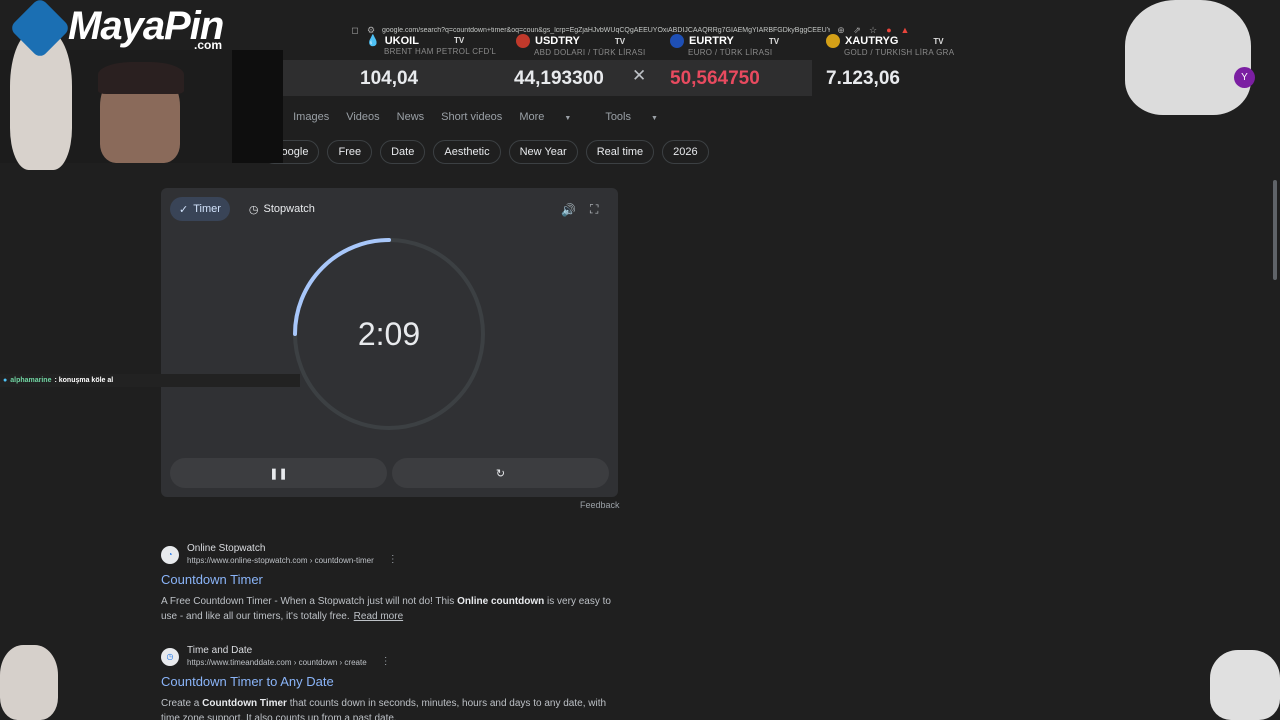 This screenshot has height=720, width=1280. Describe the element at coordinates (640, 117) in the screenshot. I see `tab-tools: Tools ▼` at that location.